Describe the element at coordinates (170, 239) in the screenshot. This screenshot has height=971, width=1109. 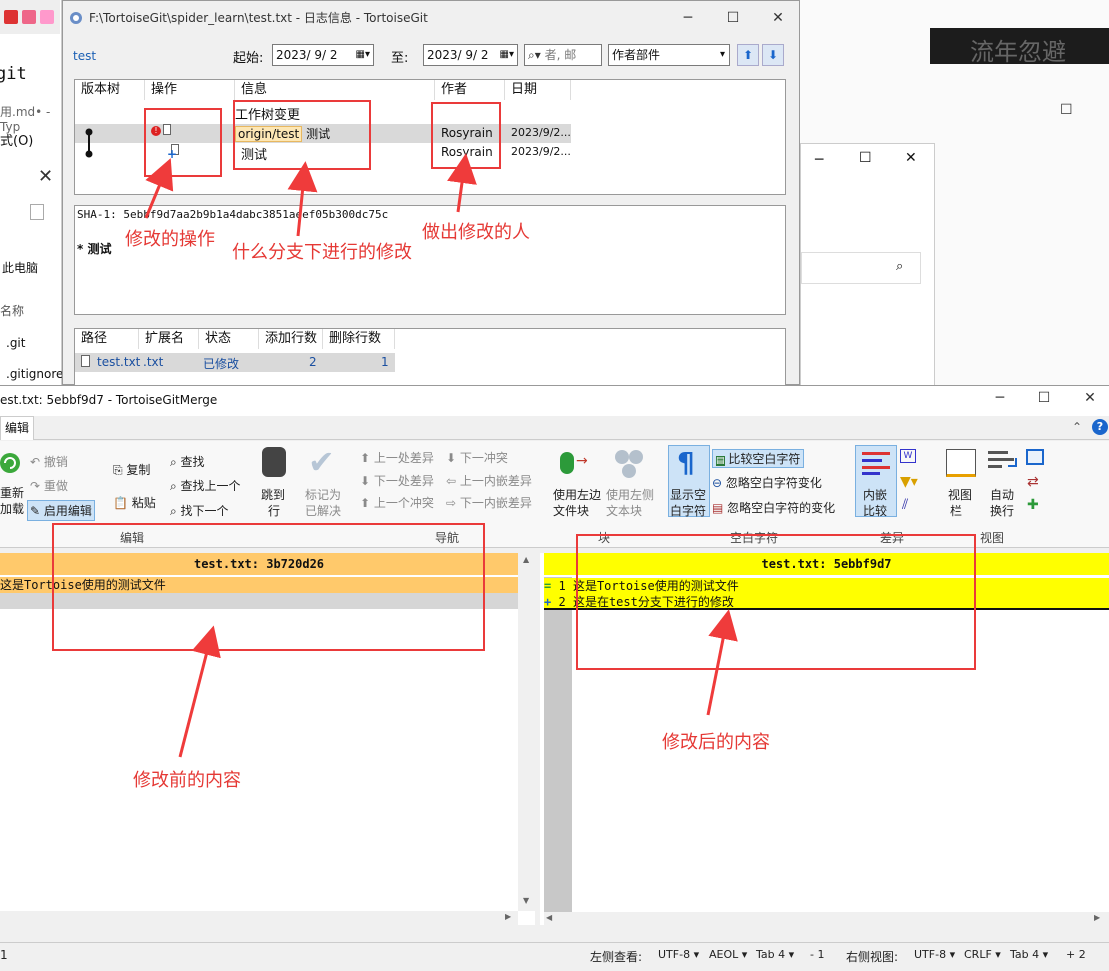
I see `annotation-label: 修改的操作` at that location.